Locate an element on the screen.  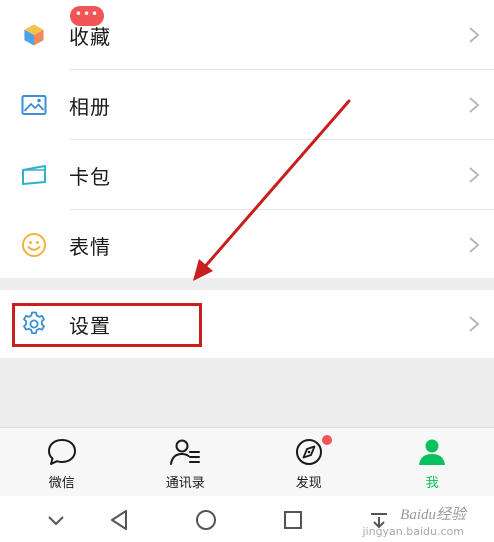
tab-discover: 发现 is located at coordinates (309, 462).